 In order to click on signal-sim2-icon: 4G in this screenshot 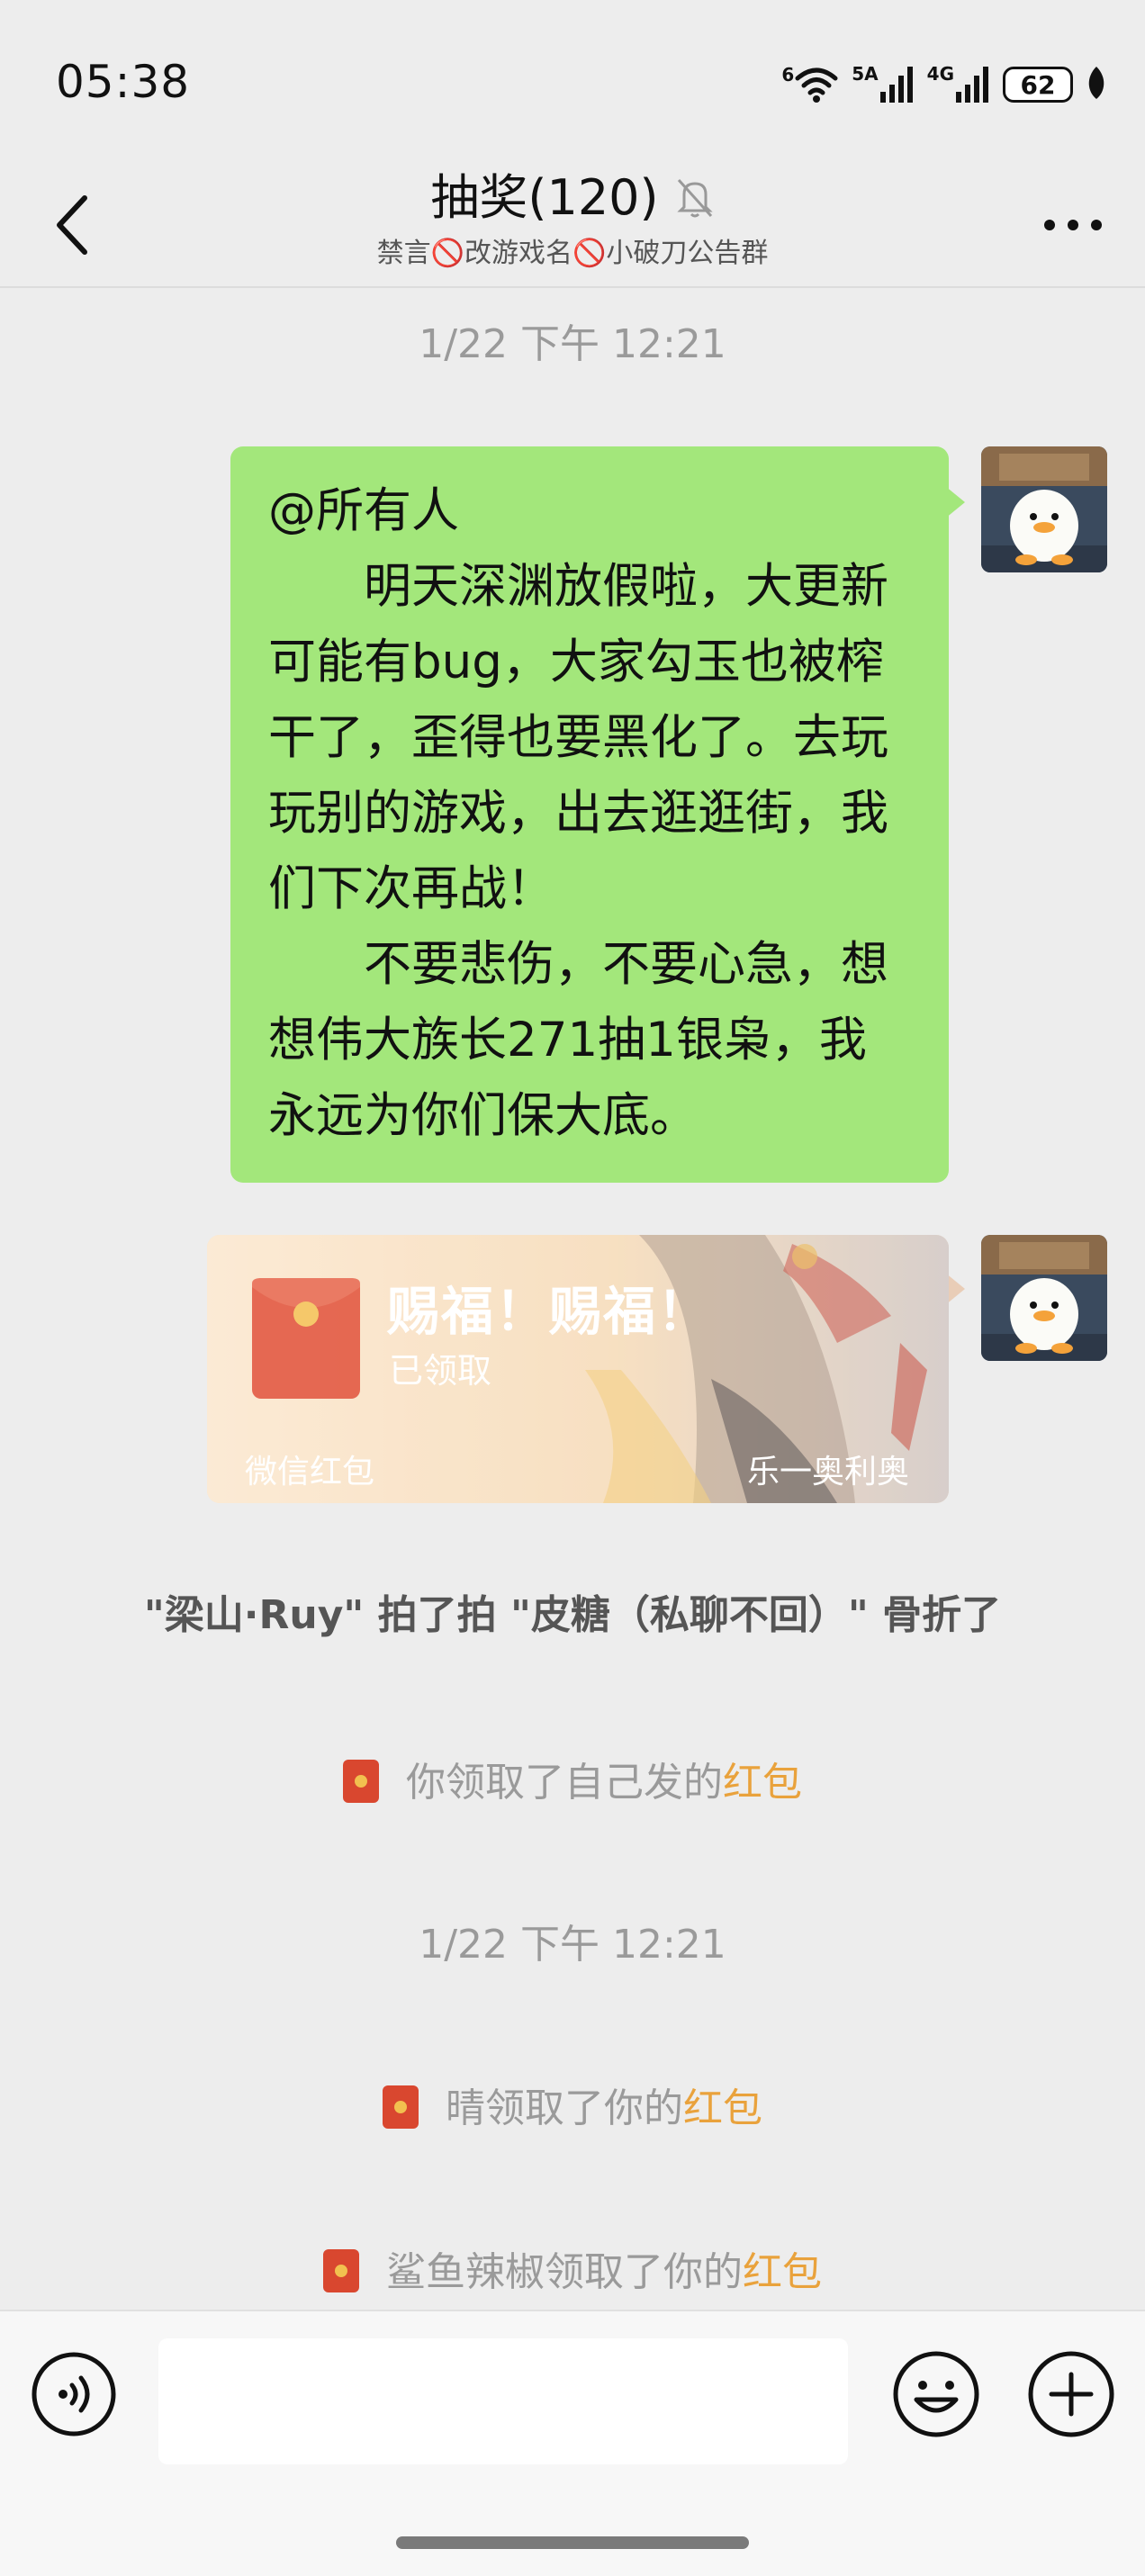, I will do `click(958, 84)`.